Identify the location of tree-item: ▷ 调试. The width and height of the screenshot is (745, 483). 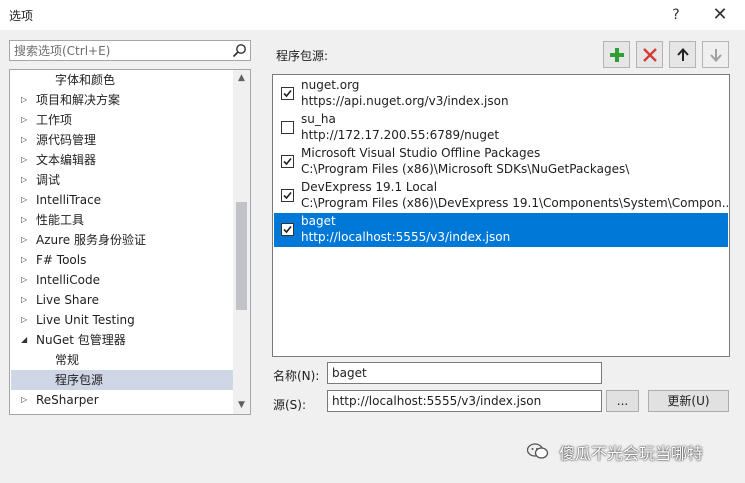
(122, 180).